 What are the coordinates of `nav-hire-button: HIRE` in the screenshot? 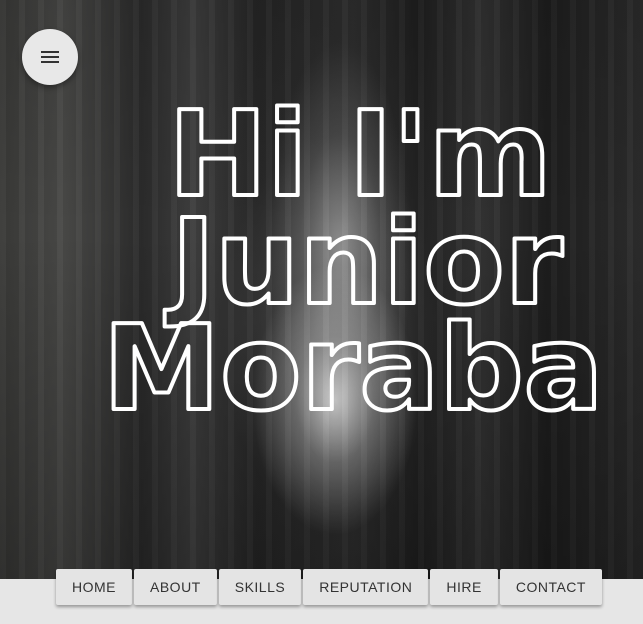 It's located at (464, 587).